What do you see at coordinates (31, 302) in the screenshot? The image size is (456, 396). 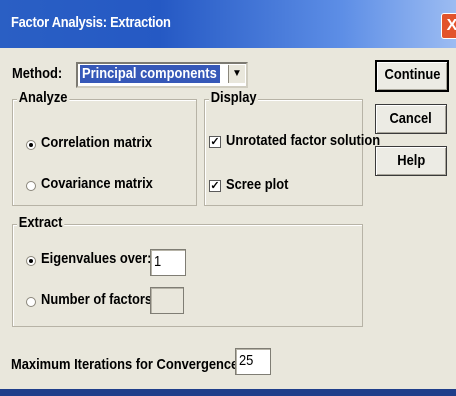 I see `number-of-factors-radio` at bounding box center [31, 302].